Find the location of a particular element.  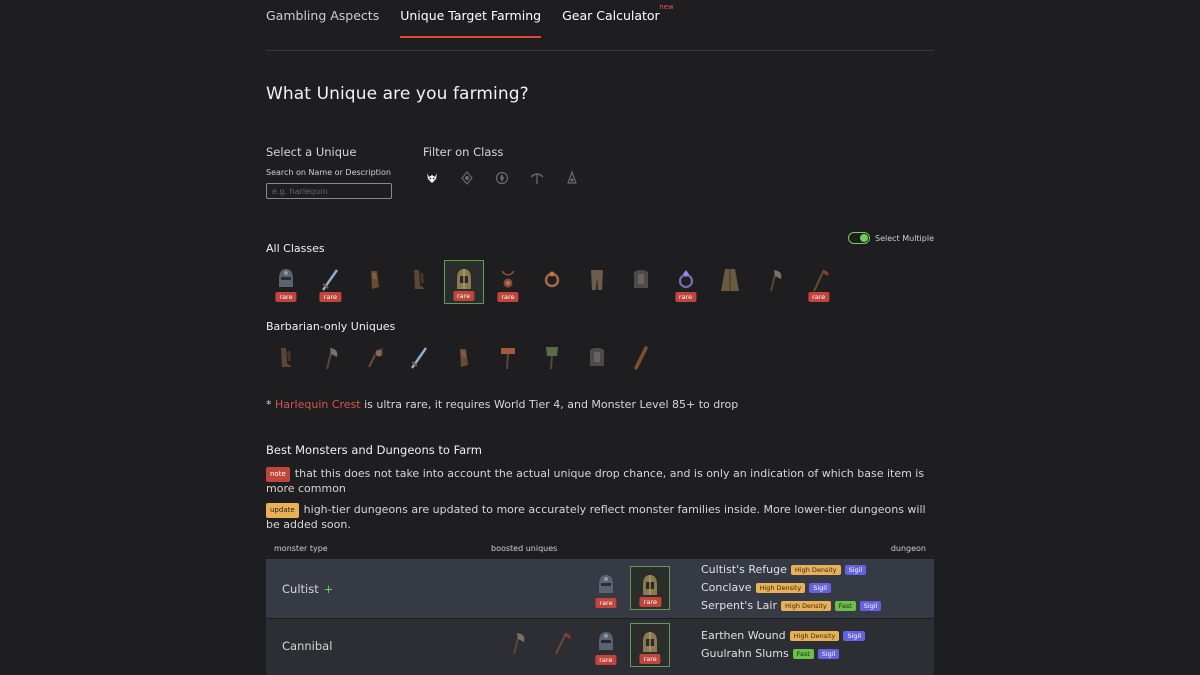

sword-icon is located at coordinates (419, 360).